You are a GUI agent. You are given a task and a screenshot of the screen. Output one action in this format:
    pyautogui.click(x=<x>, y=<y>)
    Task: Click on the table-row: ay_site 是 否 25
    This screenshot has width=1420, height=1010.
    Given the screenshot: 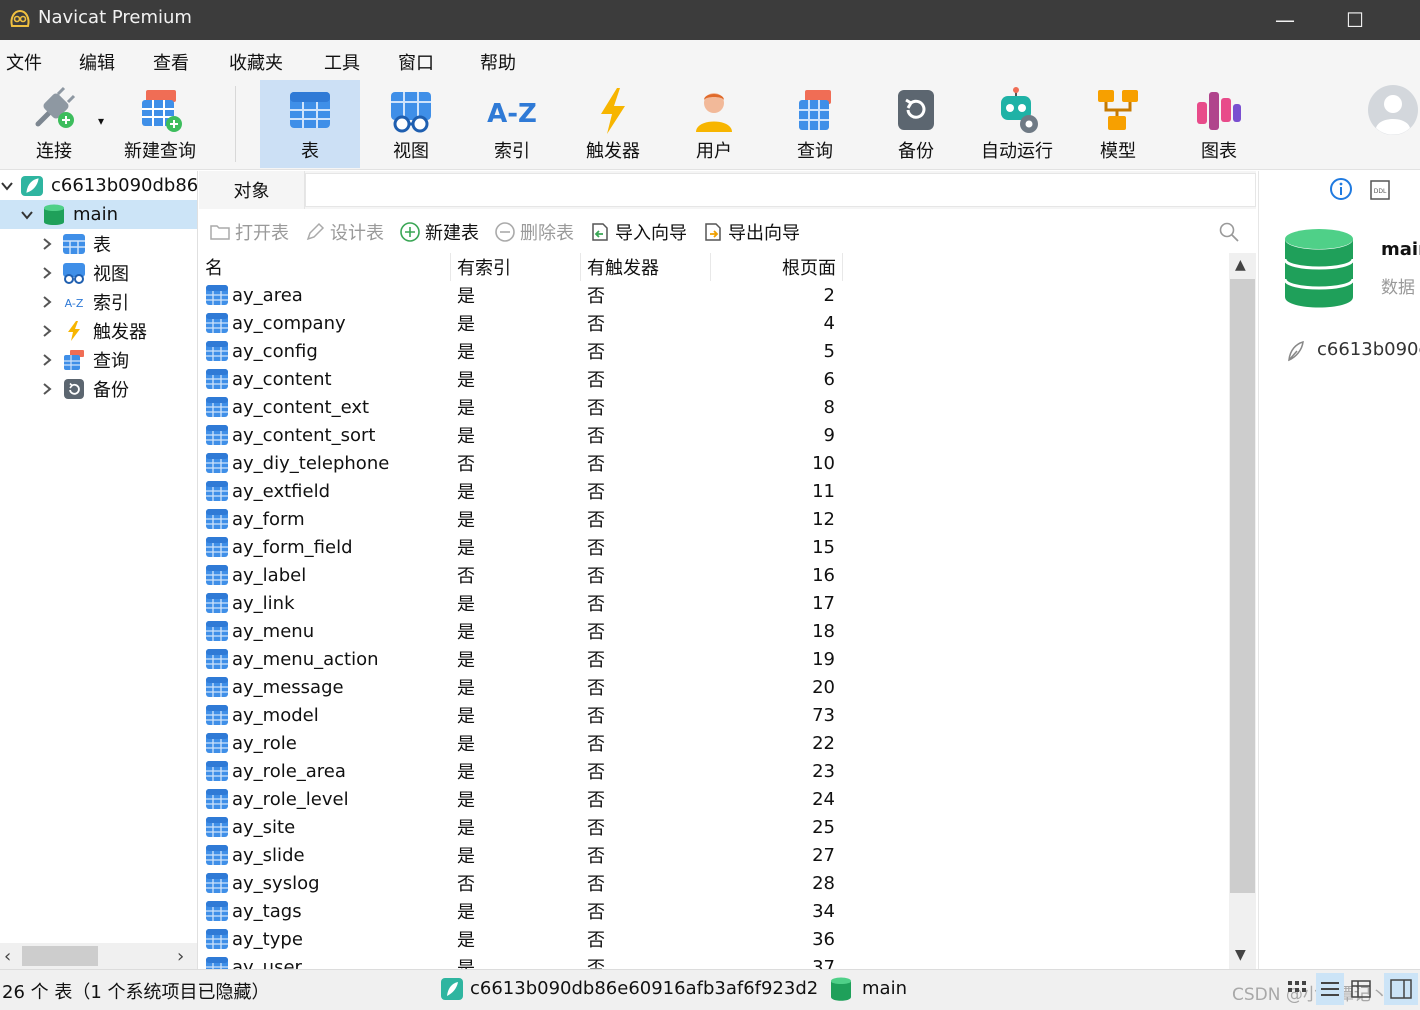 What is the action you would take?
    pyautogui.click(x=521, y=827)
    